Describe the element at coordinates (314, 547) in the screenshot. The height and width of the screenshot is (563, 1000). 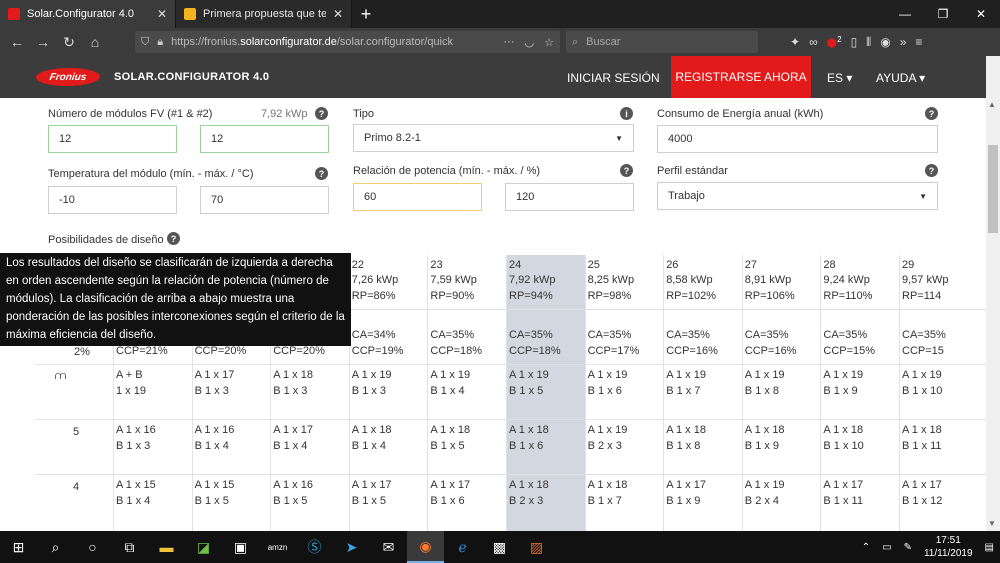
I see `skype-icon: Ⓢ` at that location.